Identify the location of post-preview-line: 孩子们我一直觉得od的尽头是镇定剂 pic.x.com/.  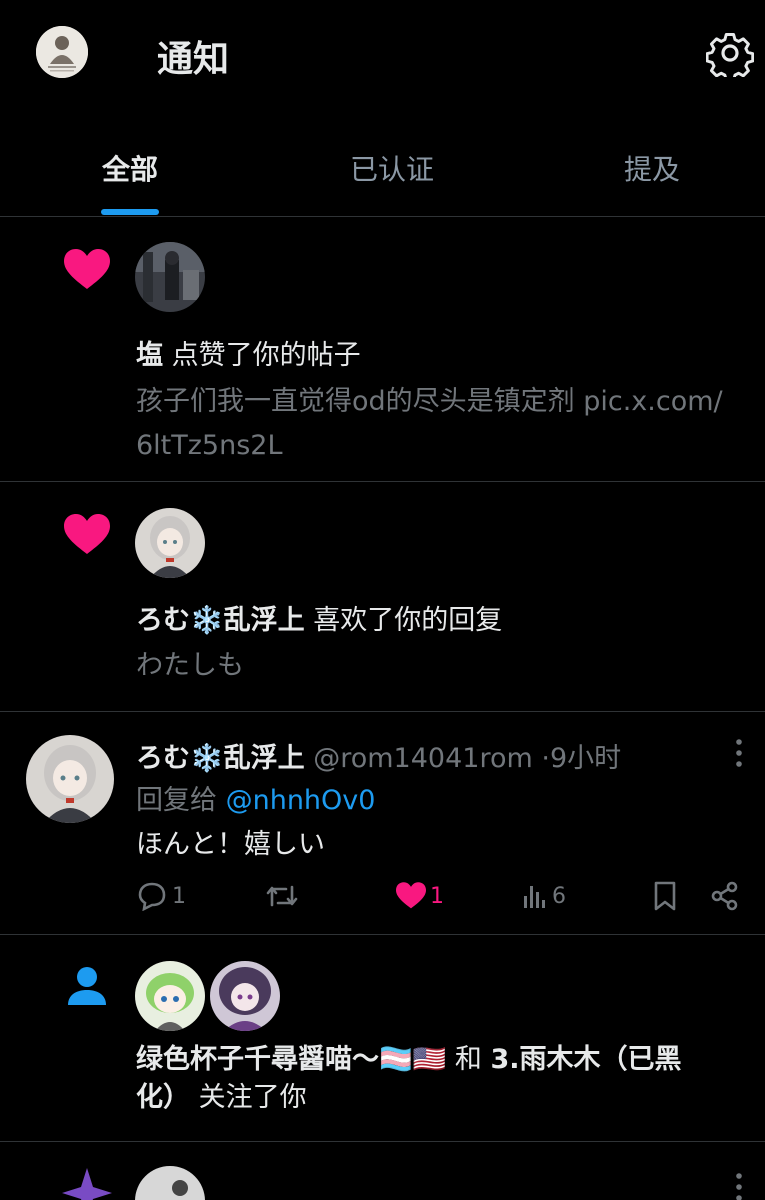
(429, 401).